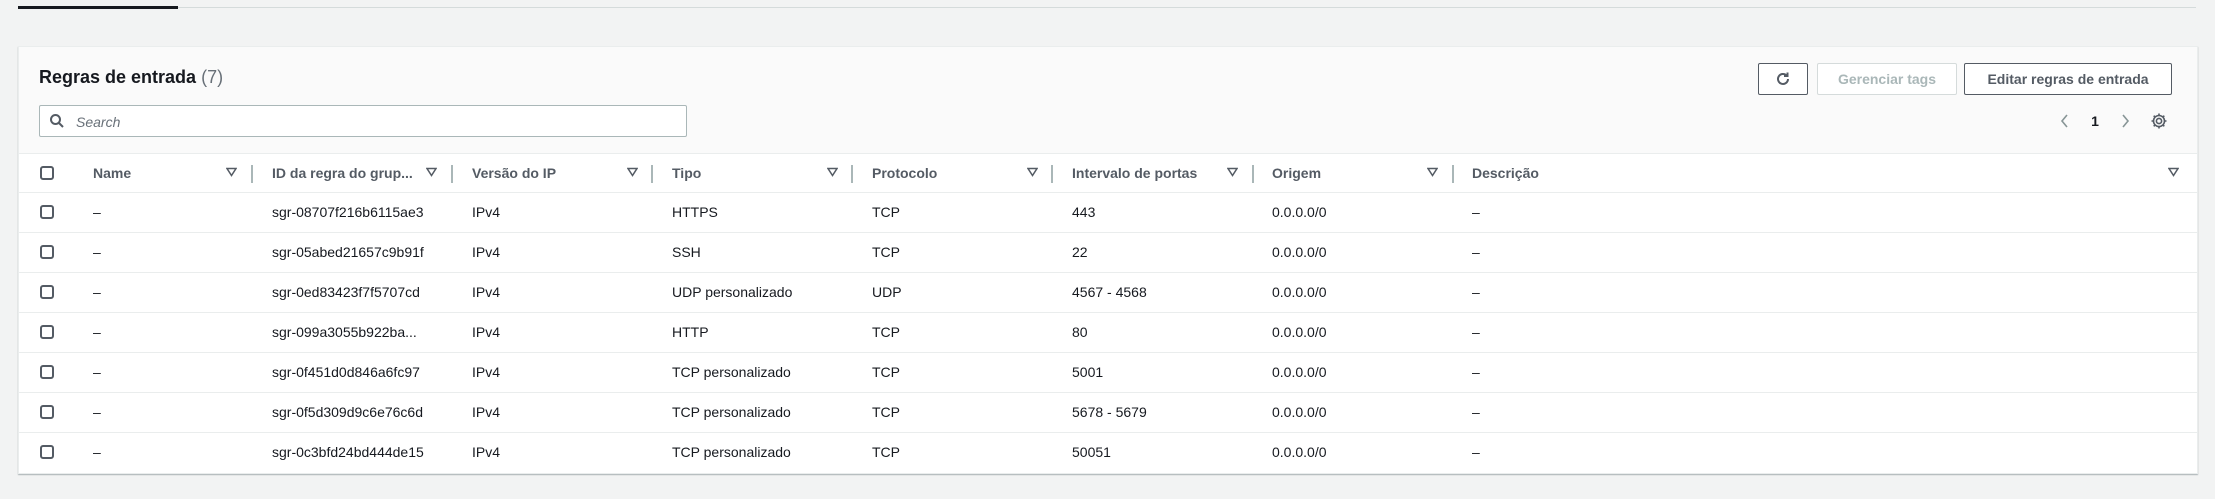  What do you see at coordinates (348, 452) in the screenshot?
I see `cell-rule-id: sgr-0c3bfd24bd444de15` at bounding box center [348, 452].